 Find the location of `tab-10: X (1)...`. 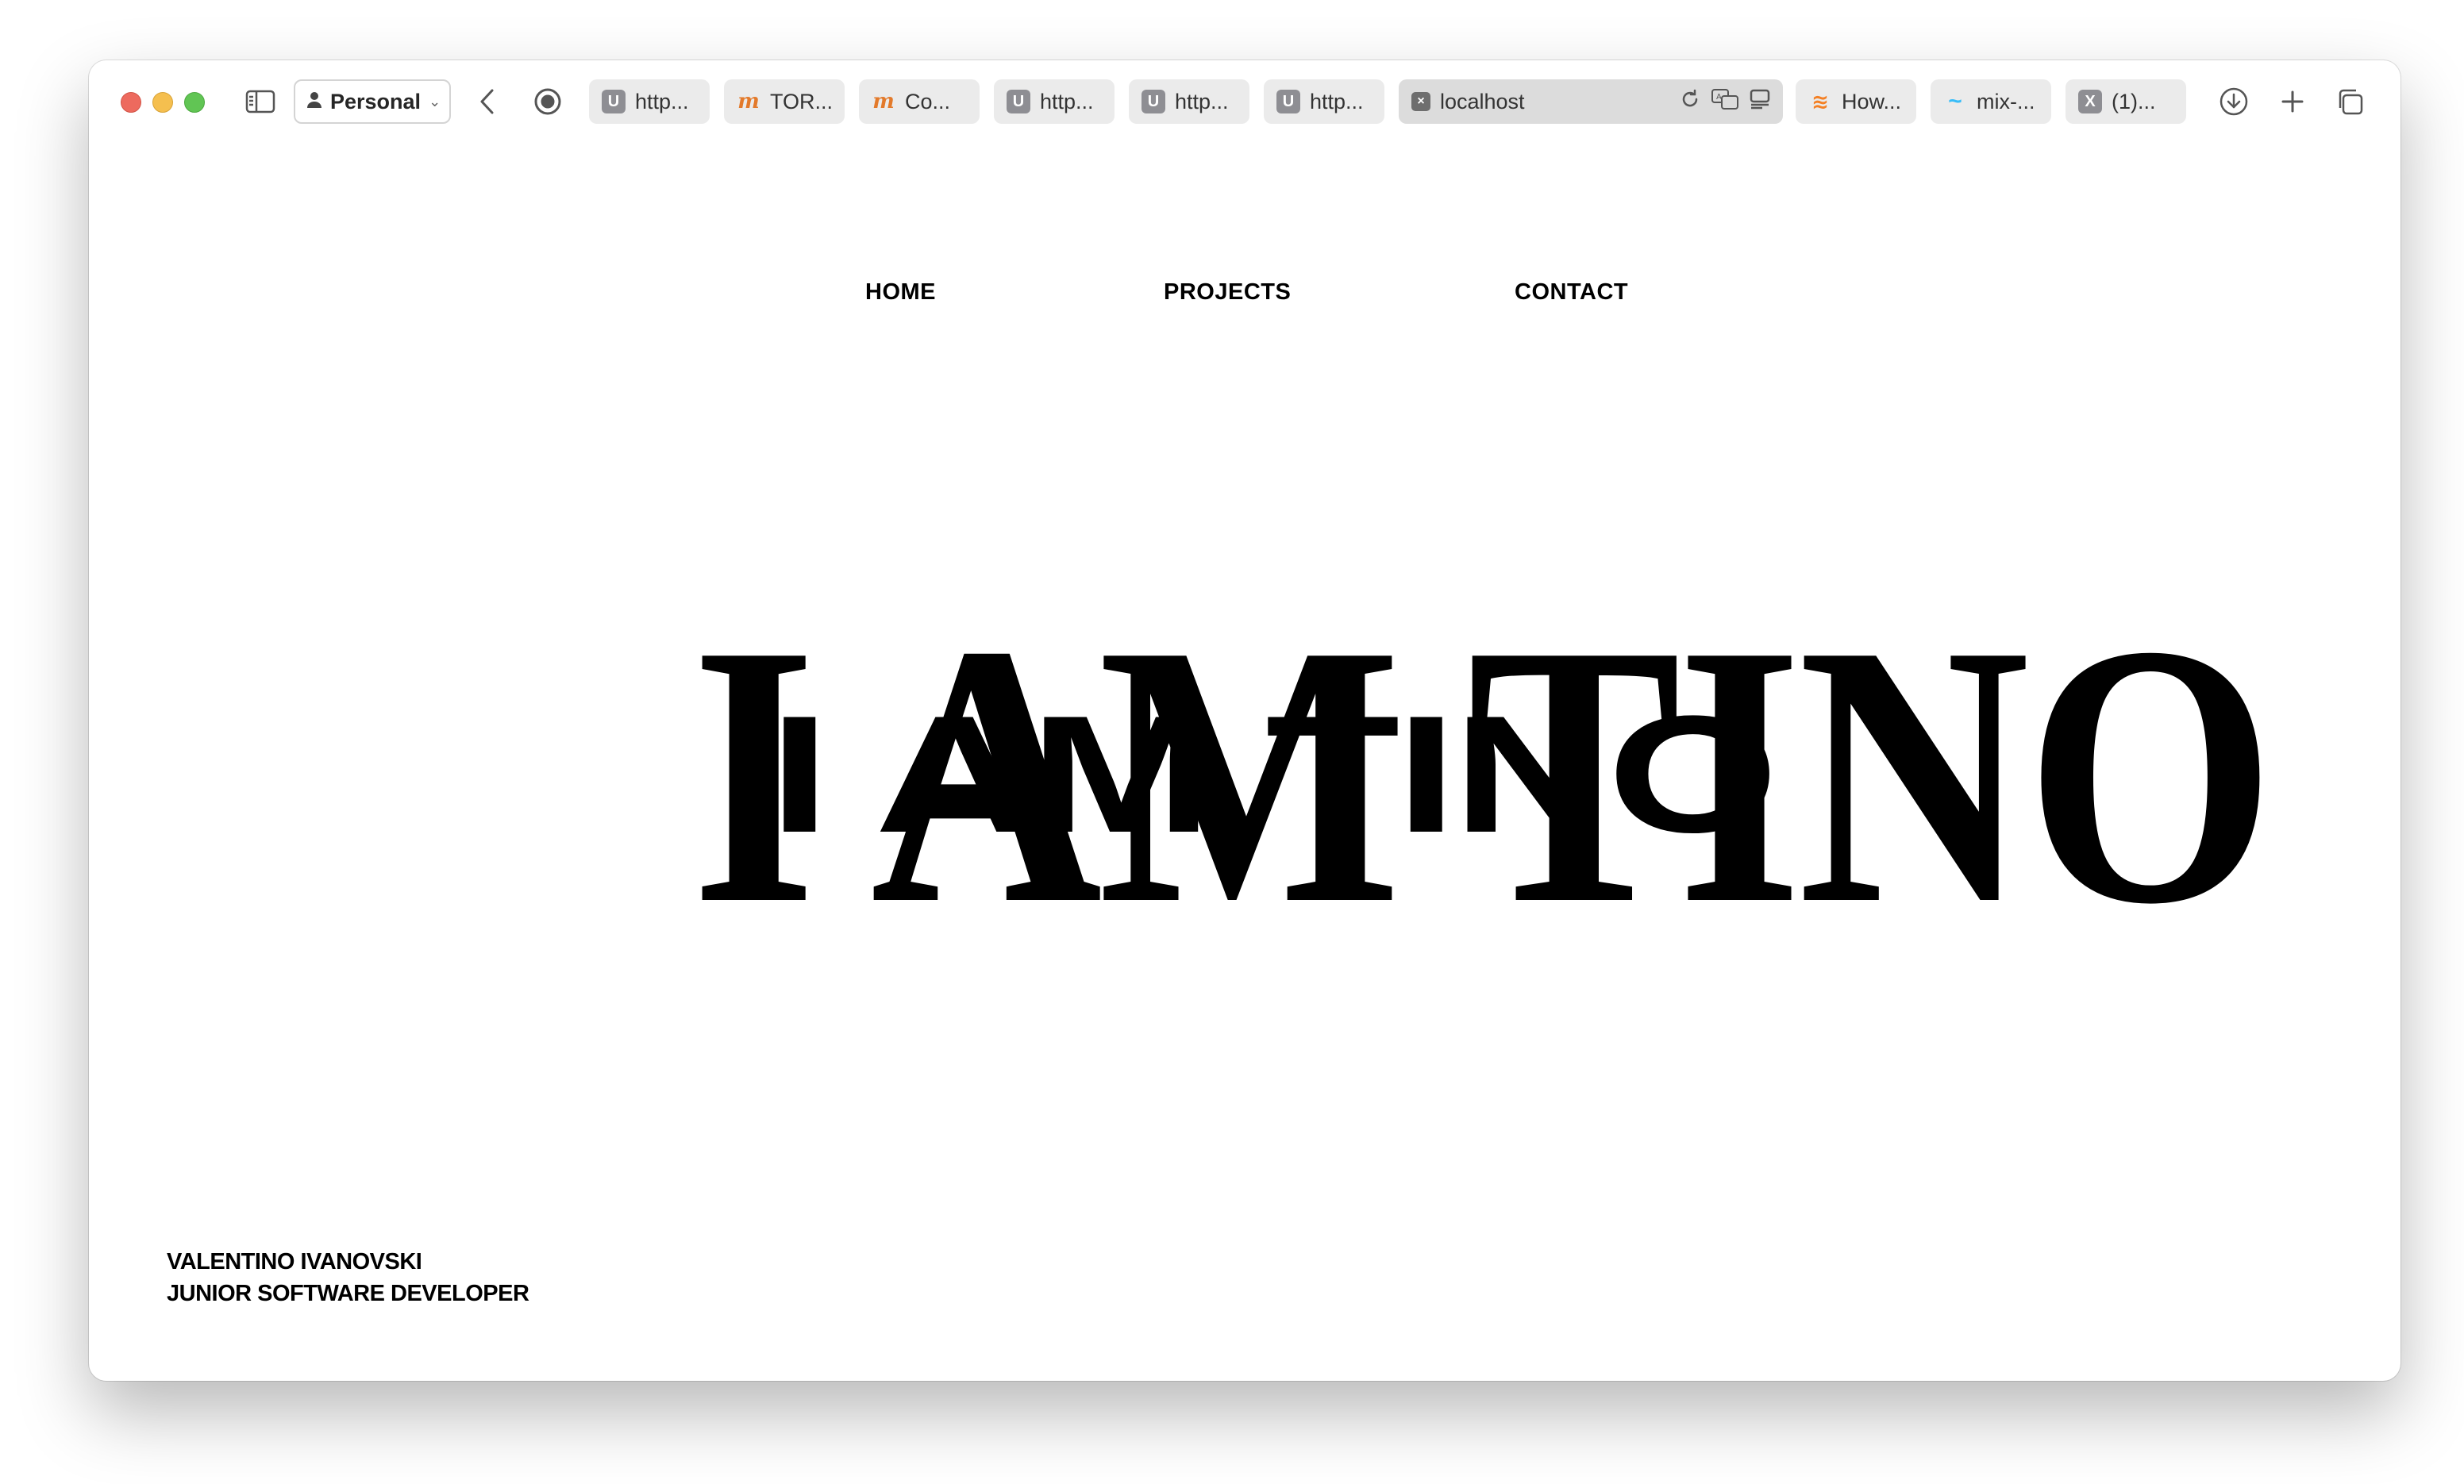

tab-10: X (1)... is located at coordinates (2126, 101).